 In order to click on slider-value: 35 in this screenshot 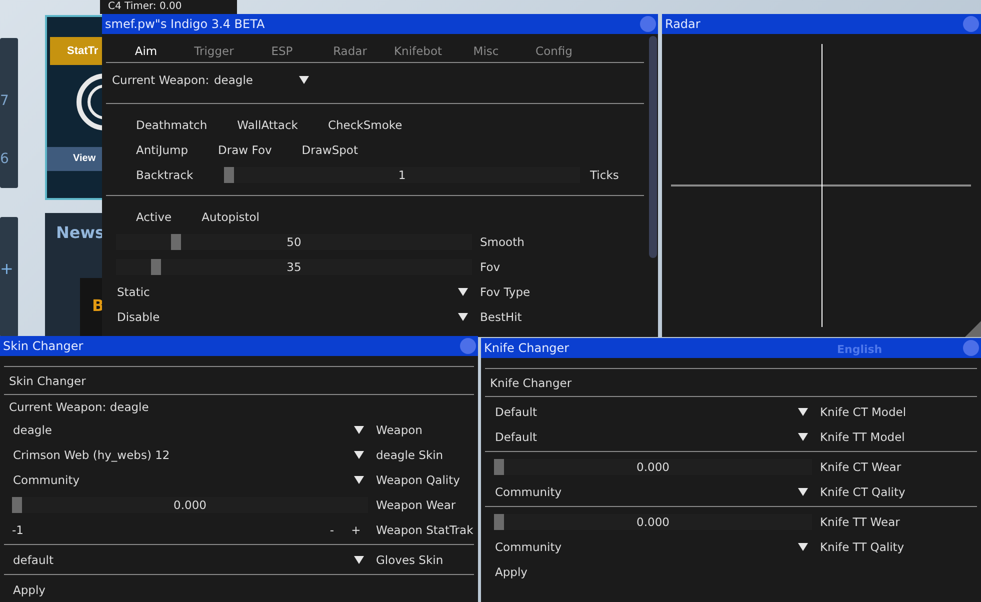, I will do `click(294, 267)`.